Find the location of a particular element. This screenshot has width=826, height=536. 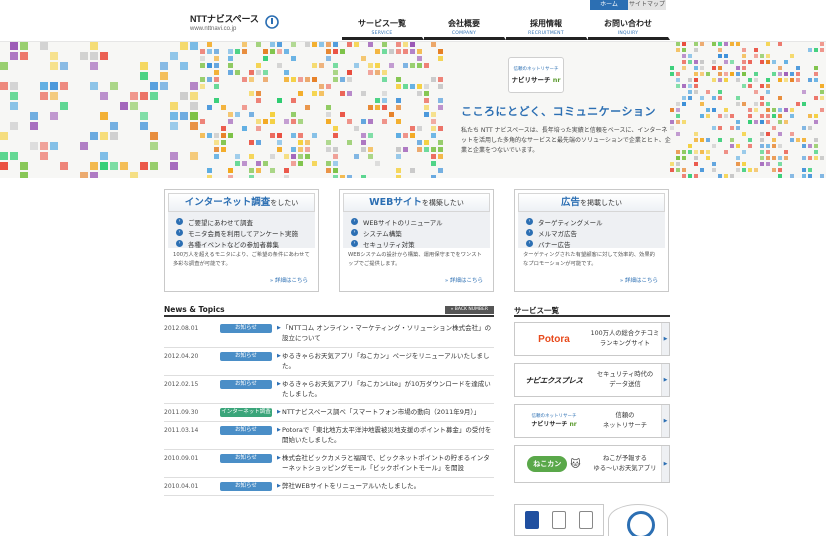

nav-company: 会社概要 COMPANY is located at coordinates (465, 26).